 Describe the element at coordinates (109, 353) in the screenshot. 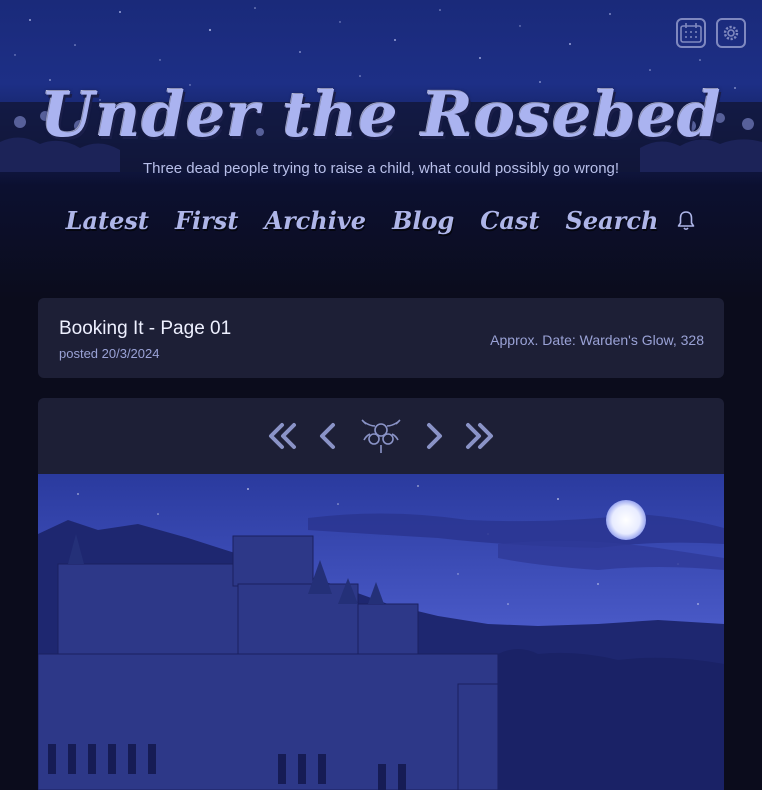

I see `post-date: posted 20/3/2024` at that location.